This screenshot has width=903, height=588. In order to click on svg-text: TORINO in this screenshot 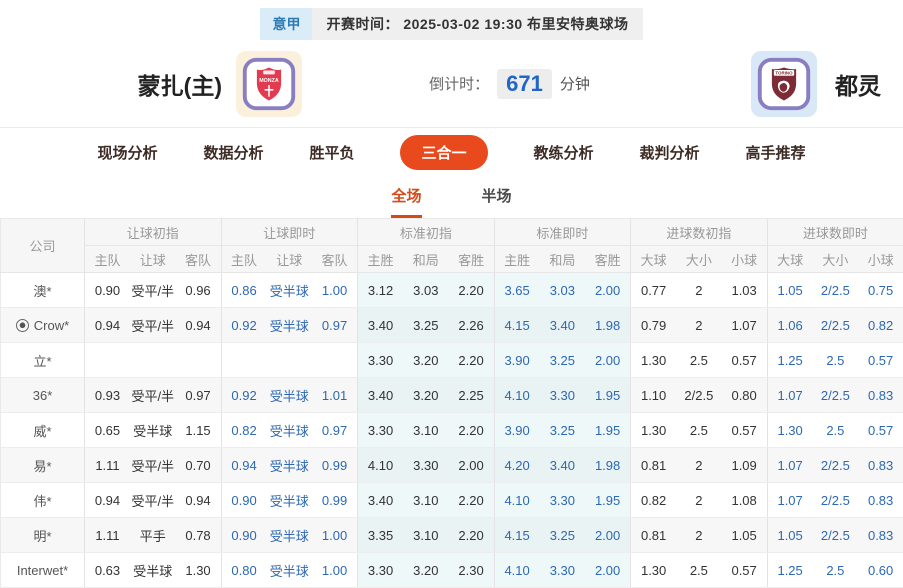, I will do `click(784, 72)`.